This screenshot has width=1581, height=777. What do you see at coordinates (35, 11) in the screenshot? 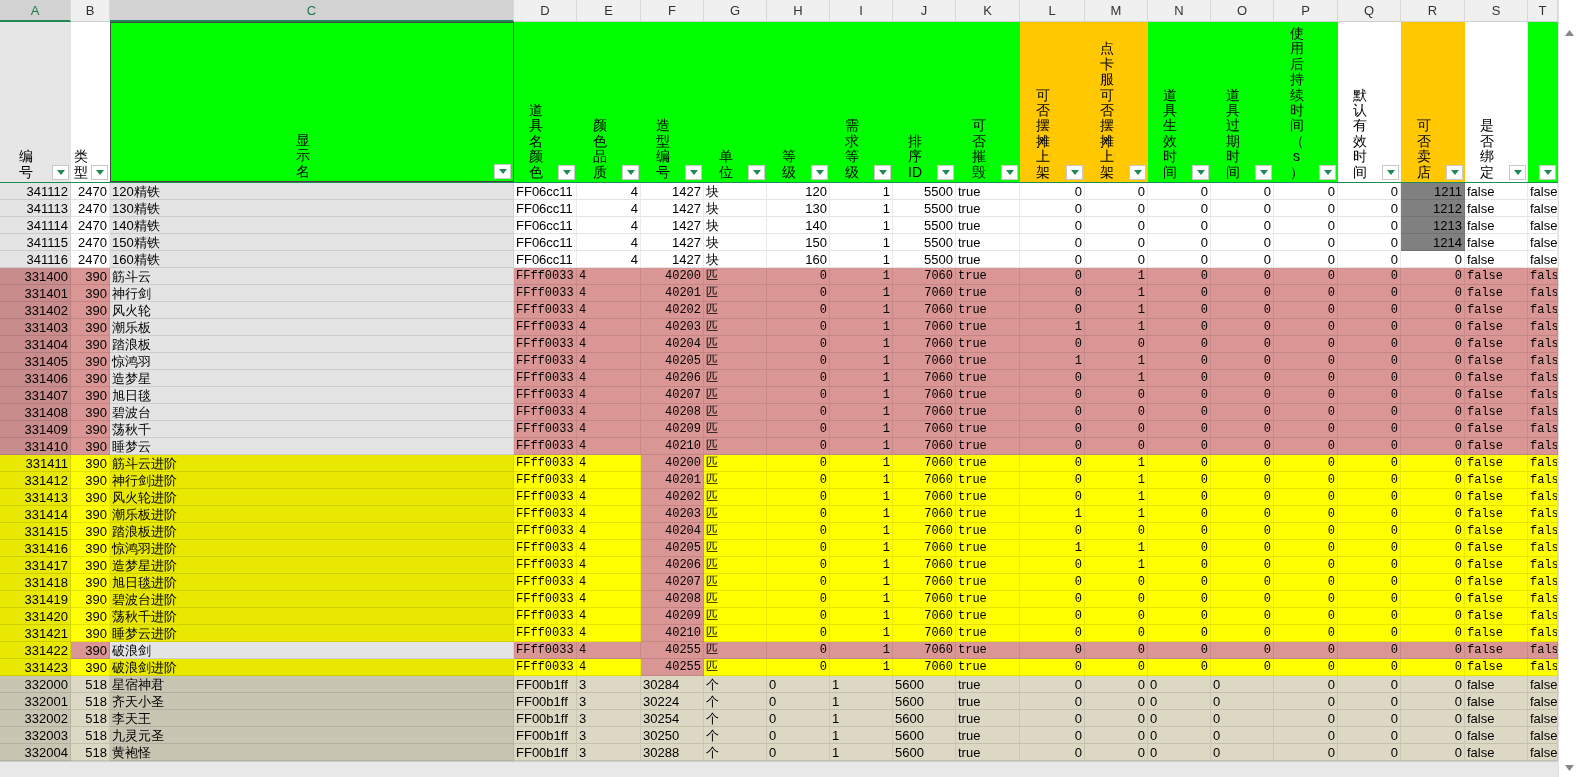
I see `column-letter: A` at bounding box center [35, 11].